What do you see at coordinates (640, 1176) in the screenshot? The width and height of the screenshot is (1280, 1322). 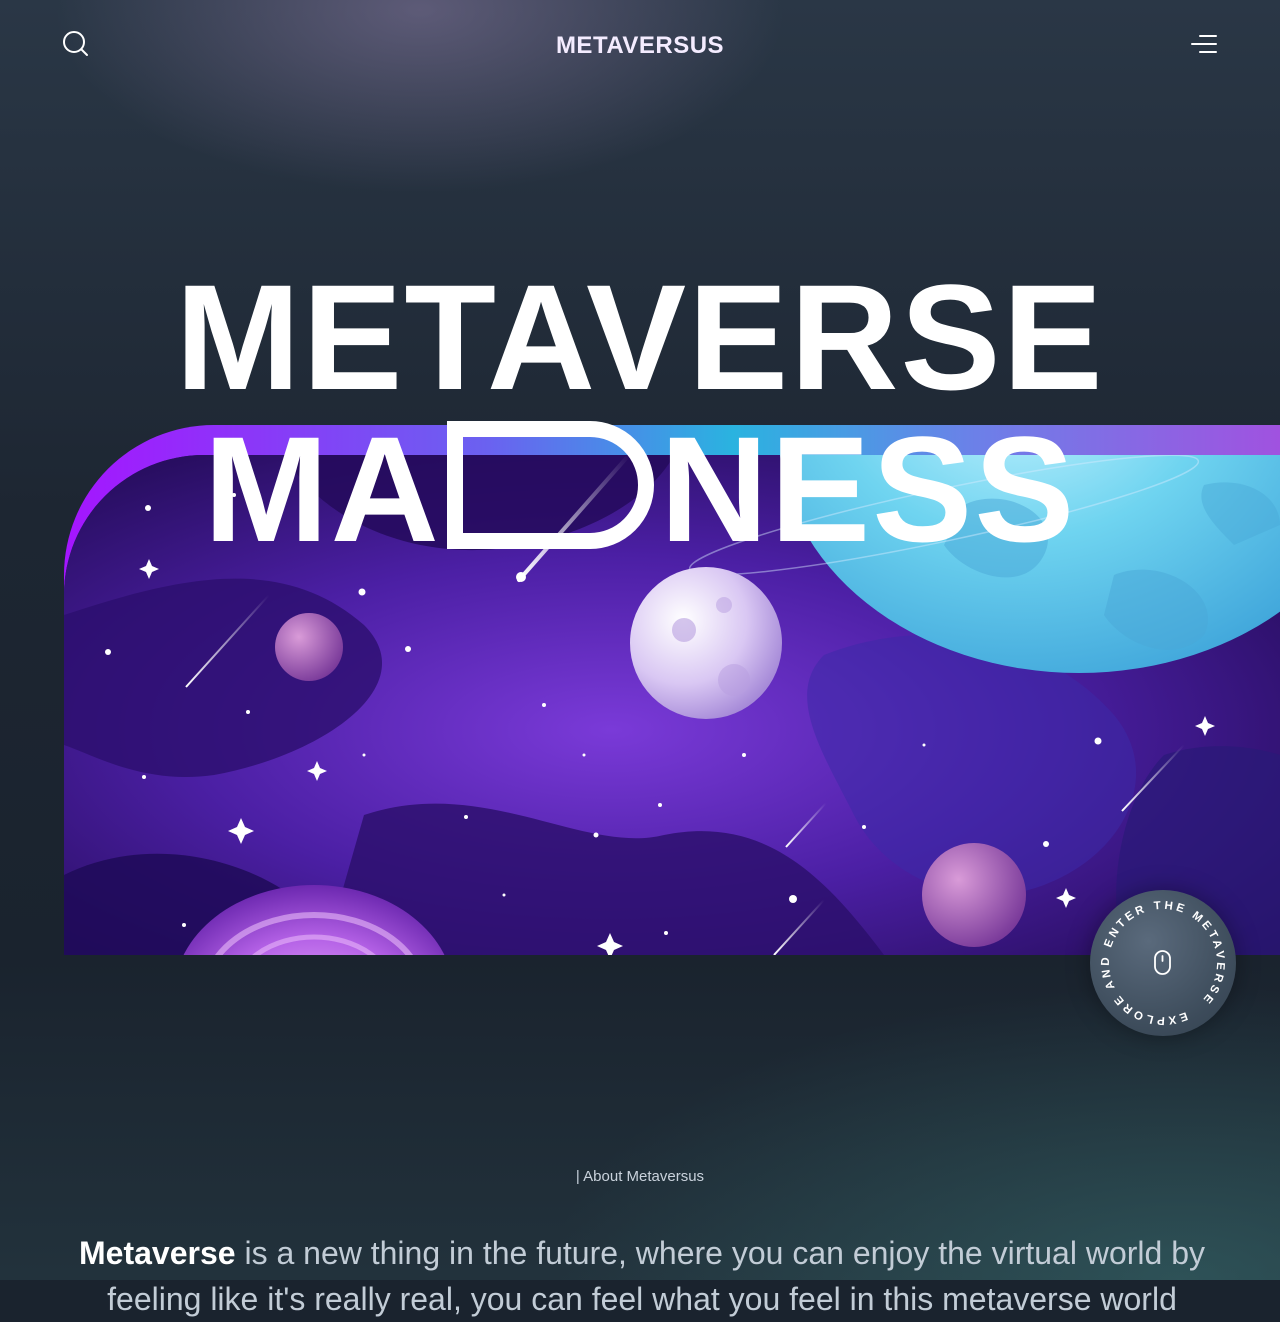 I see `about-section-label: | About Metaversus` at bounding box center [640, 1176].